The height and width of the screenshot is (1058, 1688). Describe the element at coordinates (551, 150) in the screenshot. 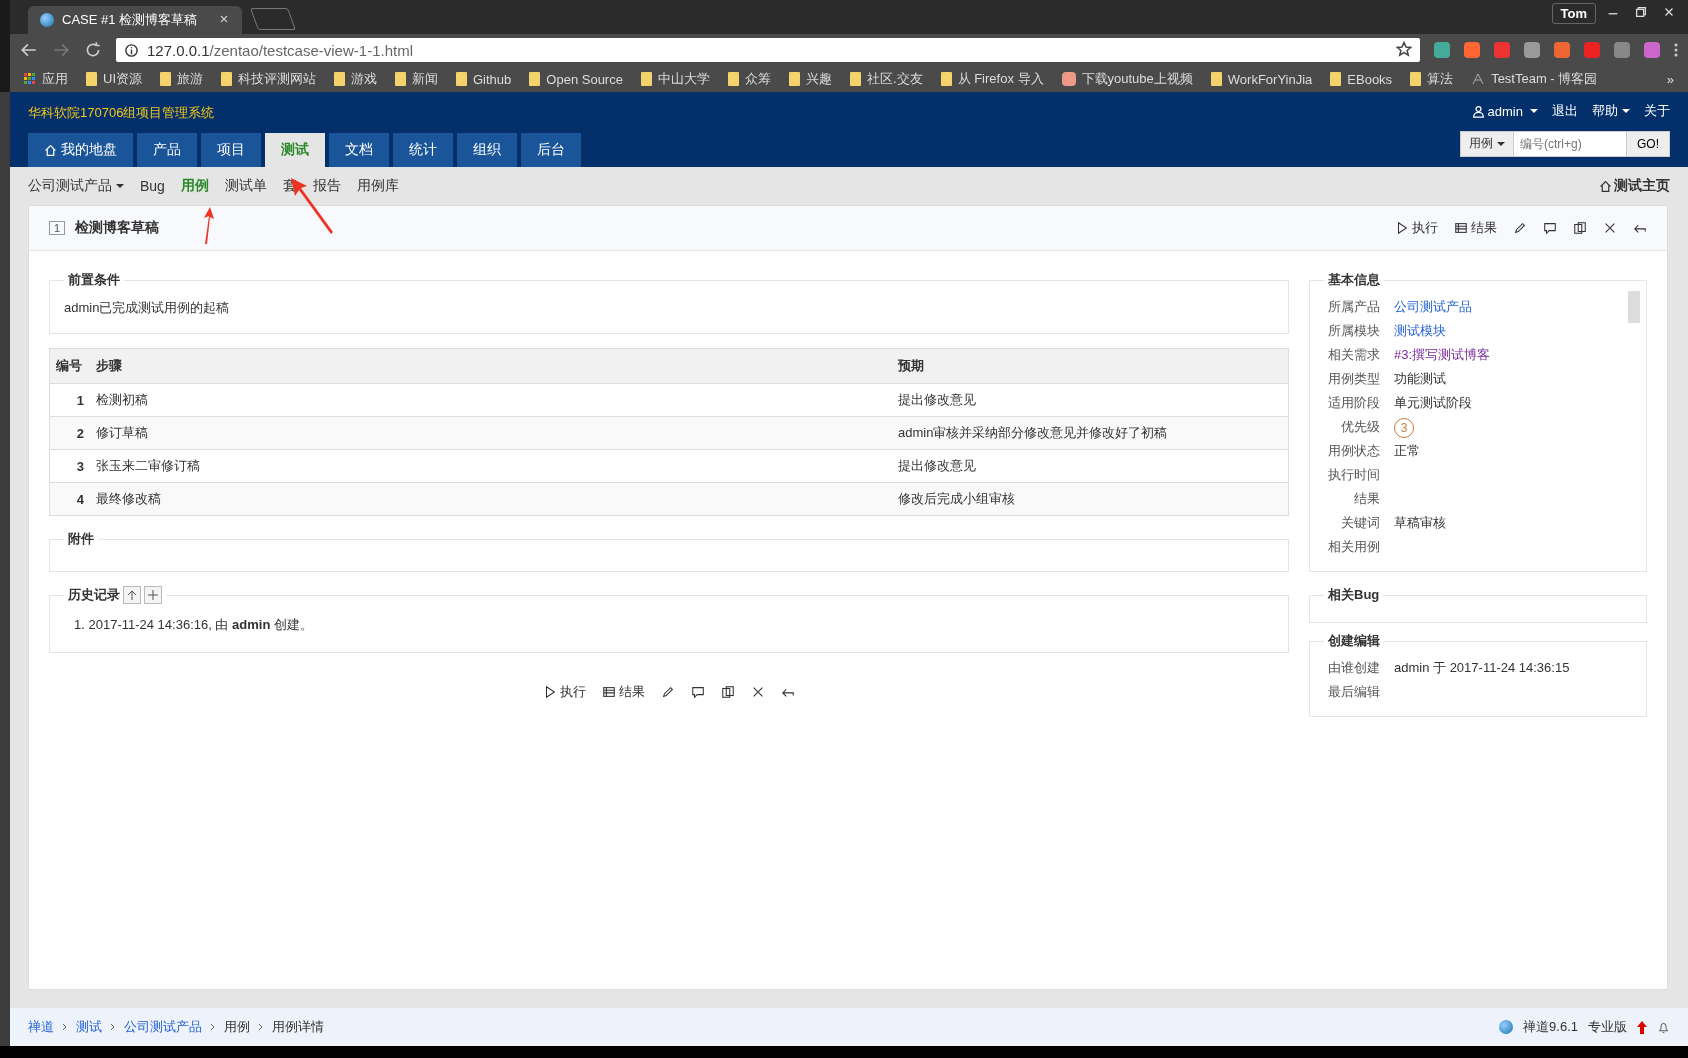

I see `nav-tab: 后台` at that location.